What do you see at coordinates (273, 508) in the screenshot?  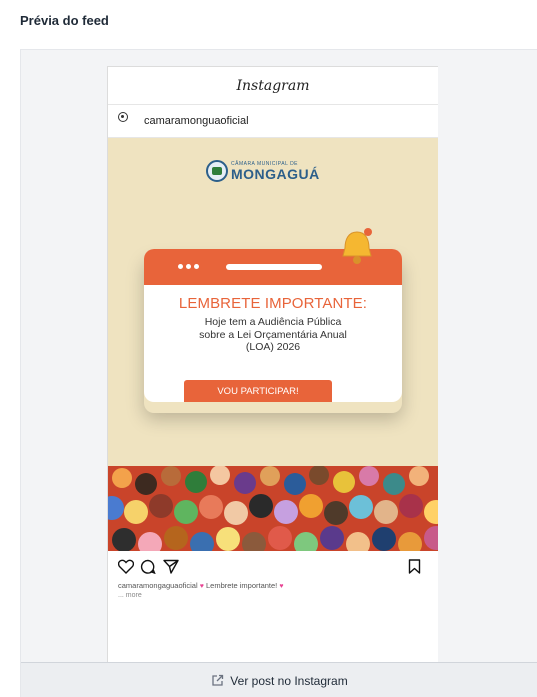 I see `crowd-illustration` at bounding box center [273, 508].